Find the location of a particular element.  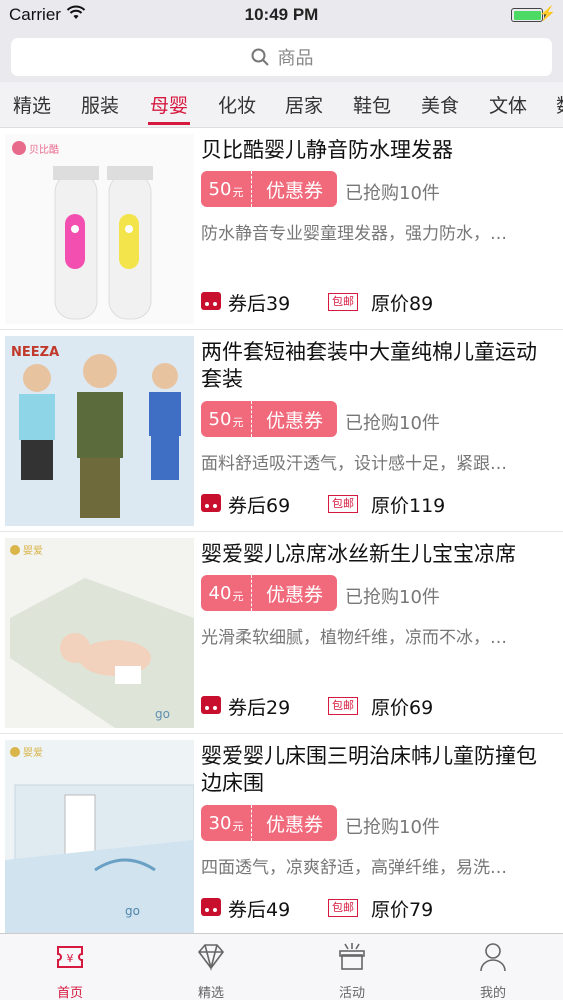

product-title: 婴爱婴儿床围三明治床帏儿童防撞包边床围 is located at coordinates (369, 769).